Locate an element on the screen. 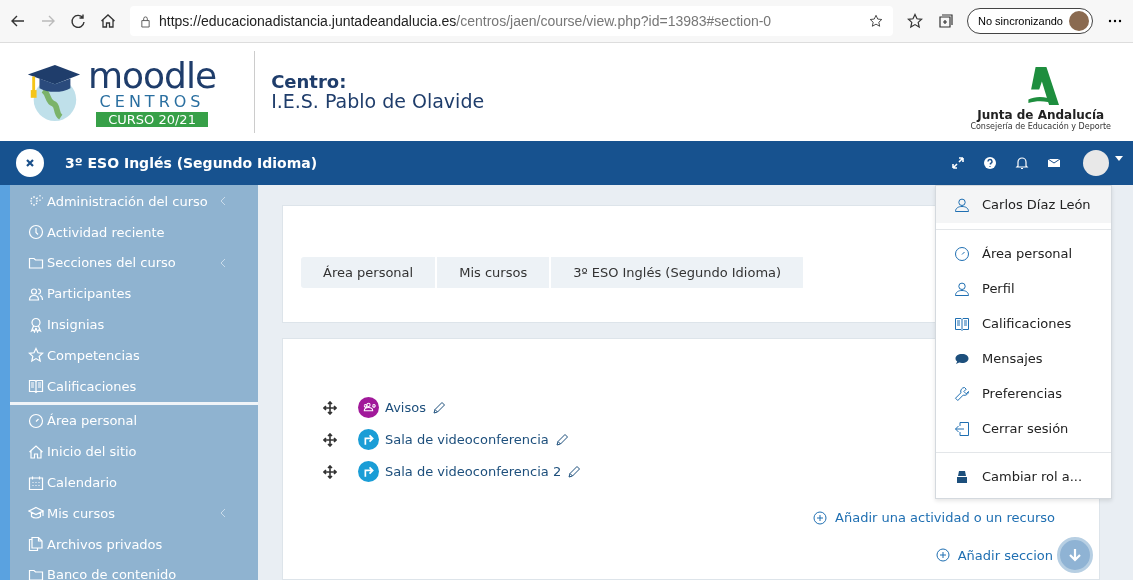 This screenshot has width=1133, height=580. graduation-cap-icon is located at coordinates (36, 513).